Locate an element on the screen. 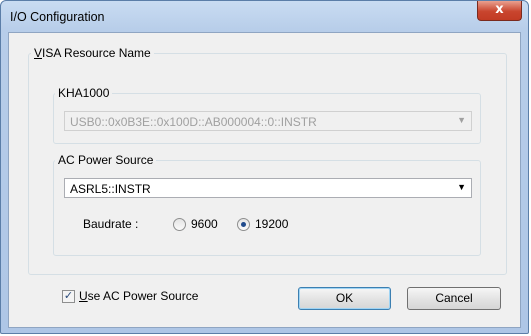  title-bar: I/O Configuration x is located at coordinates (264, 17).